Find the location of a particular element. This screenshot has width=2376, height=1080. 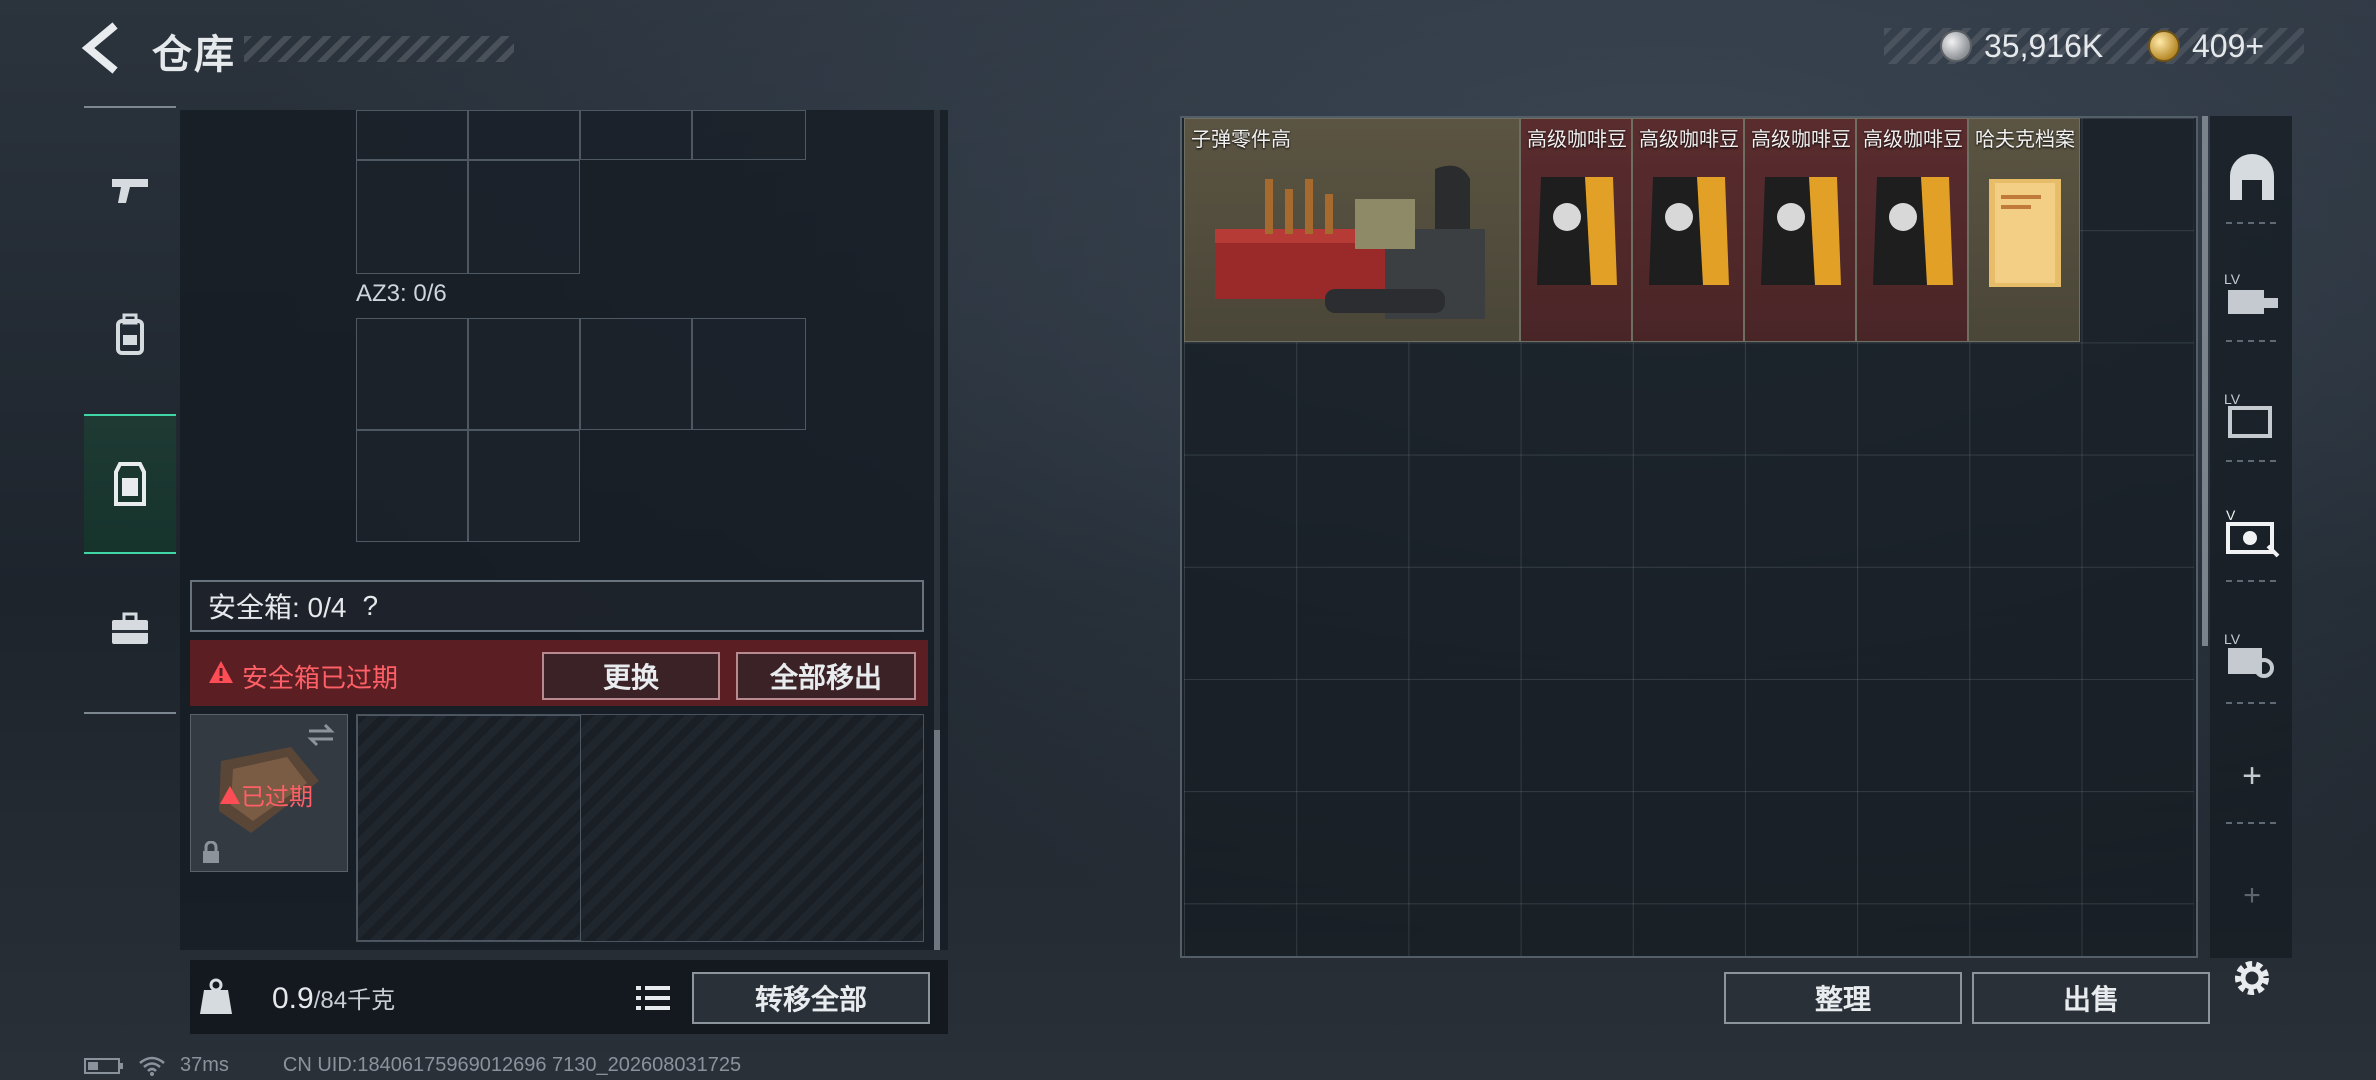

ping-readout: 37ms is located at coordinates (204, 1065).